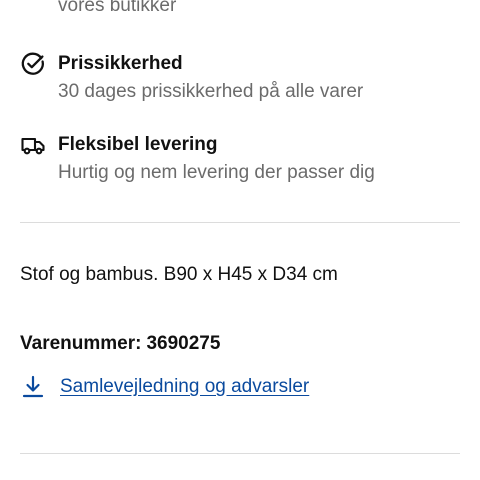 The width and height of the screenshot is (480, 480). What do you see at coordinates (138, 144) in the screenshot?
I see `usp-title: Fleksibel levering` at bounding box center [138, 144].